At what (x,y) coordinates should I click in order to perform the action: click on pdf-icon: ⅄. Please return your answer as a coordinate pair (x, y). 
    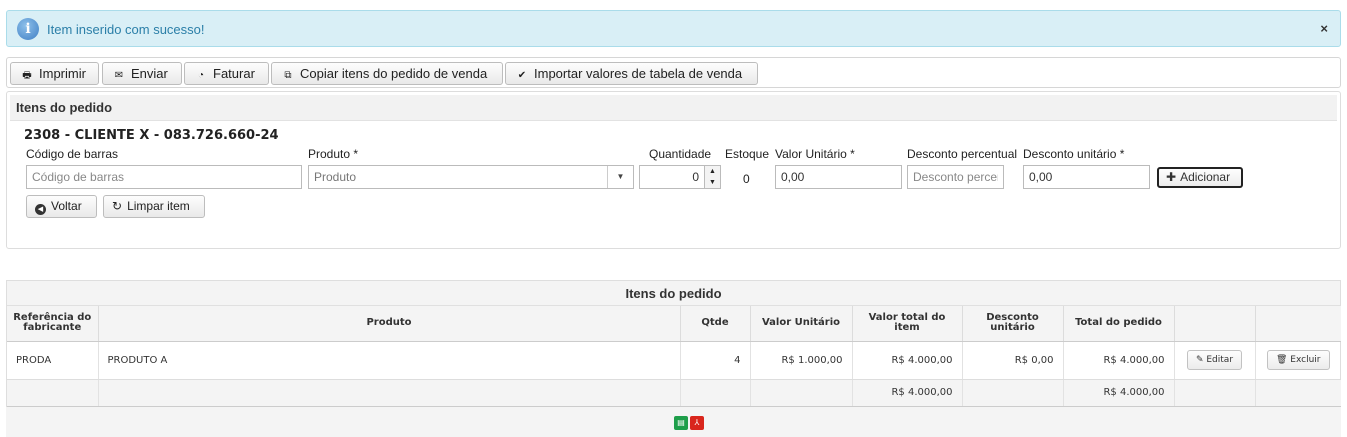
    Looking at the image, I should click on (697, 423).